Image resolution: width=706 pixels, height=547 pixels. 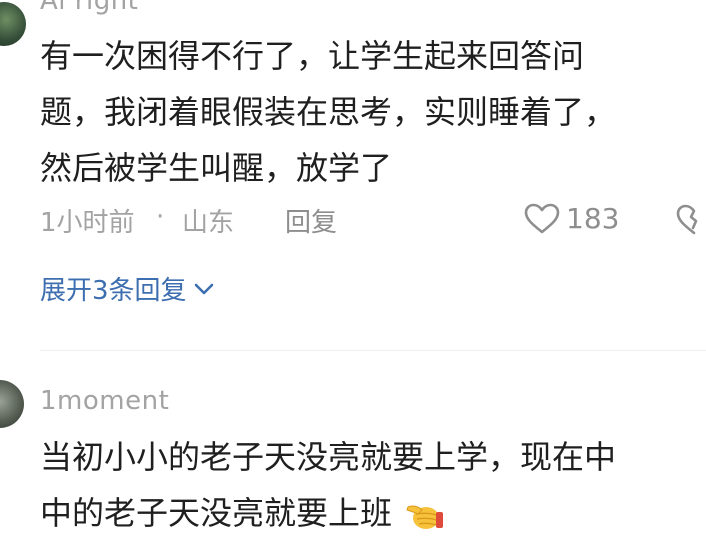 What do you see at coordinates (425, 517) in the screenshot?
I see `pointing-hand-emoji-icon` at bounding box center [425, 517].